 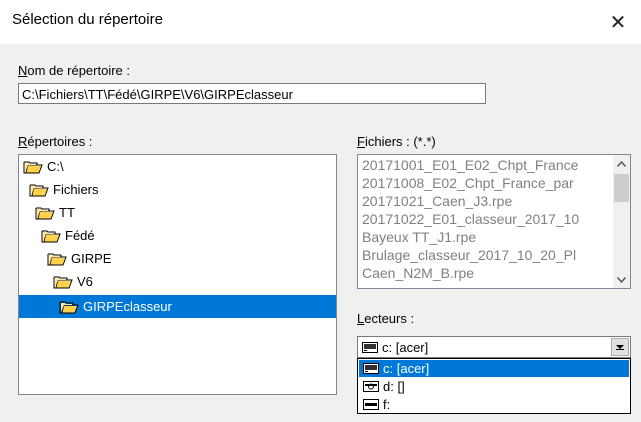 I want to click on drive-select: c: [acer], so click(x=494, y=347).